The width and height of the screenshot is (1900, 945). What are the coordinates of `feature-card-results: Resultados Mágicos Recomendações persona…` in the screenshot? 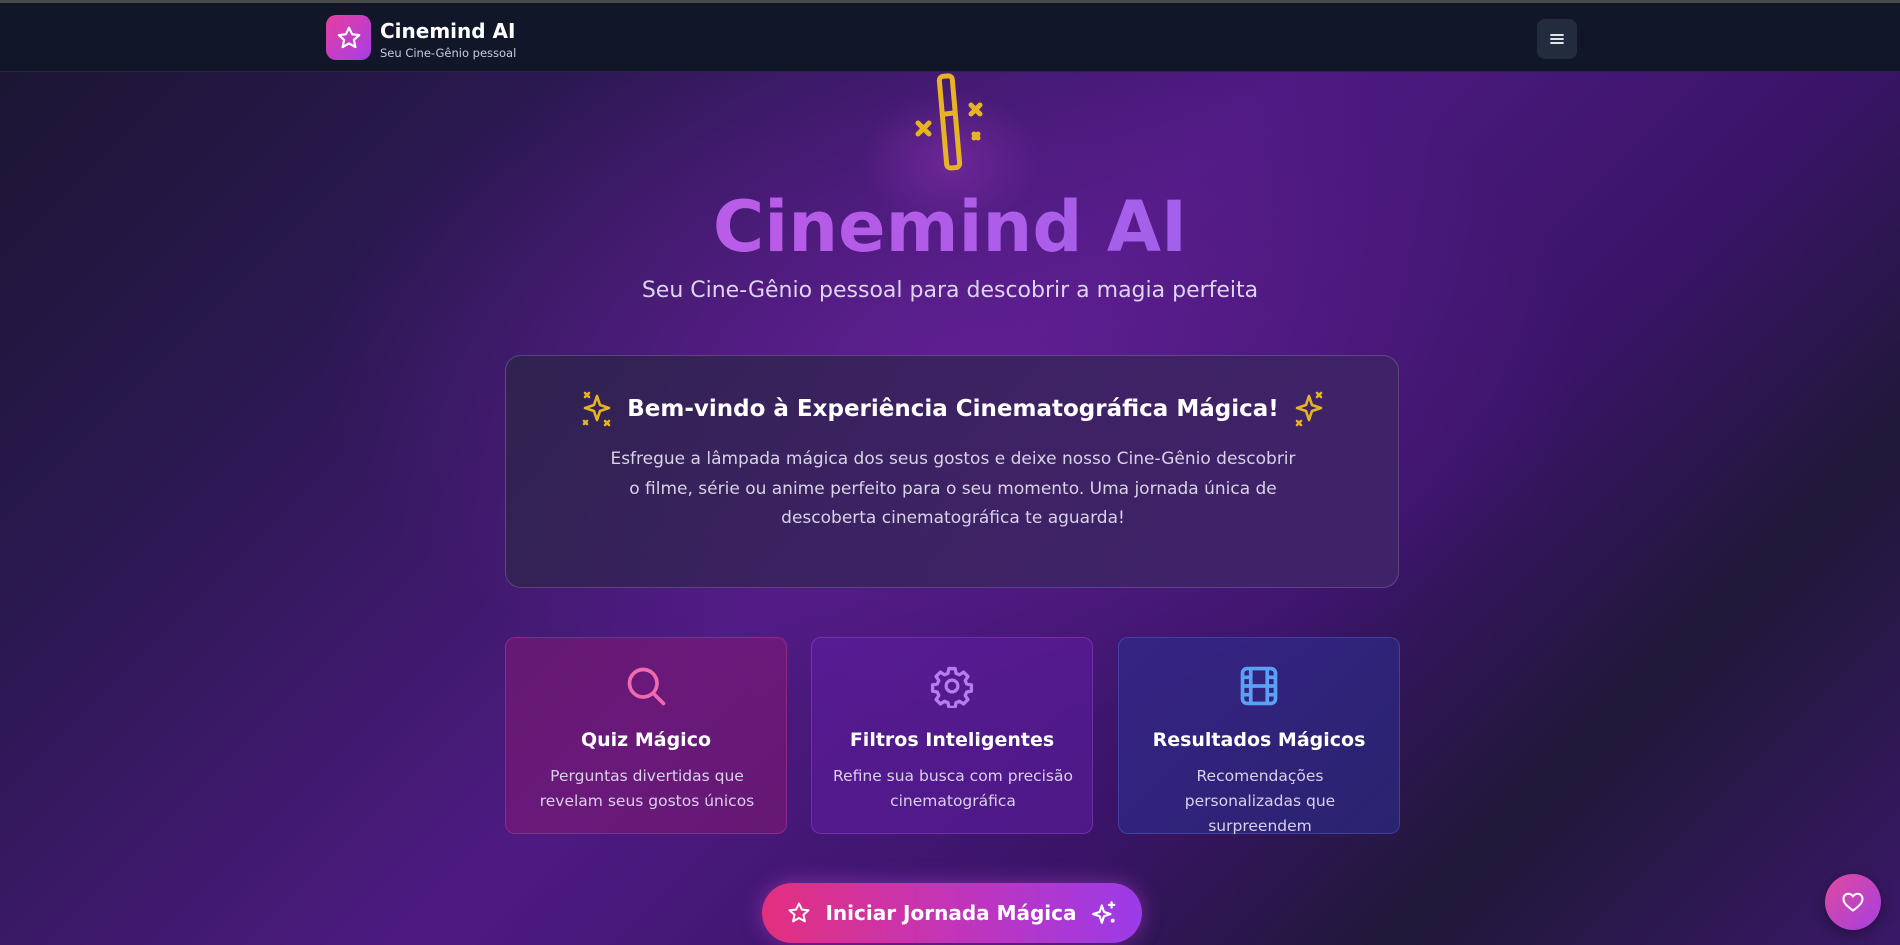 It's located at (1259, 736).